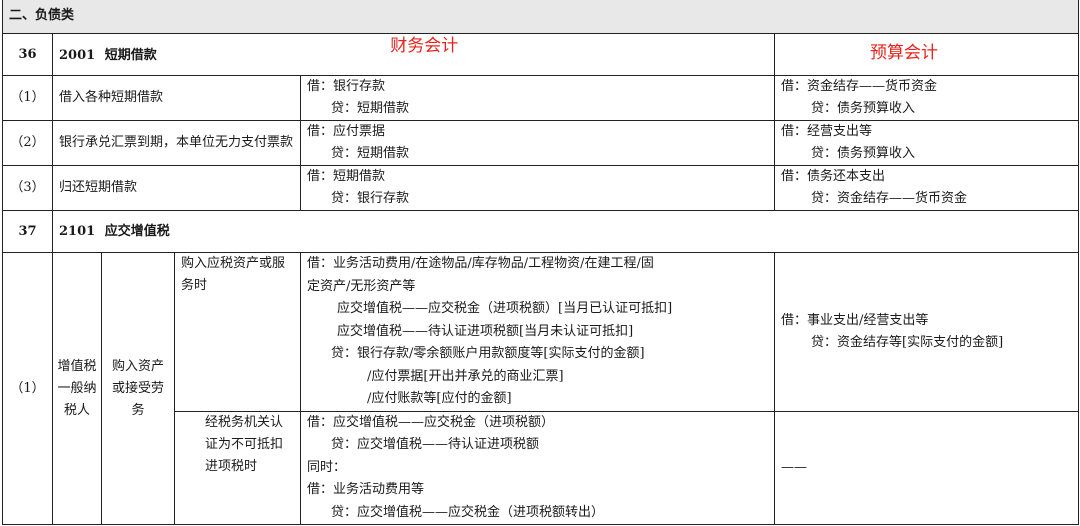 The width and height of the screenshot is (1080, 526). I want to click on section-row: 二、负债类, so click(540, 17).